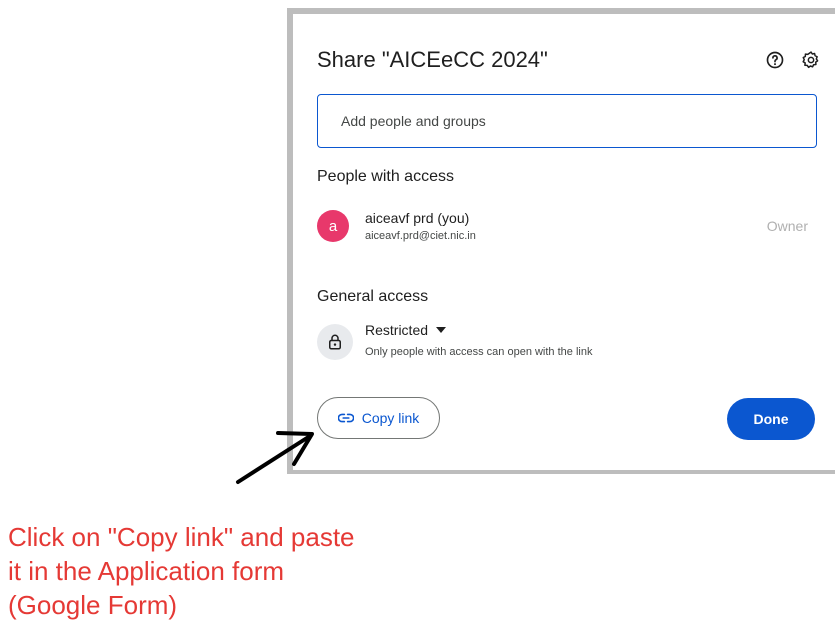  Describe the element at coordinates (385, 176) in the screenshot. I see `people-with-access-heading: People with access` at that location.